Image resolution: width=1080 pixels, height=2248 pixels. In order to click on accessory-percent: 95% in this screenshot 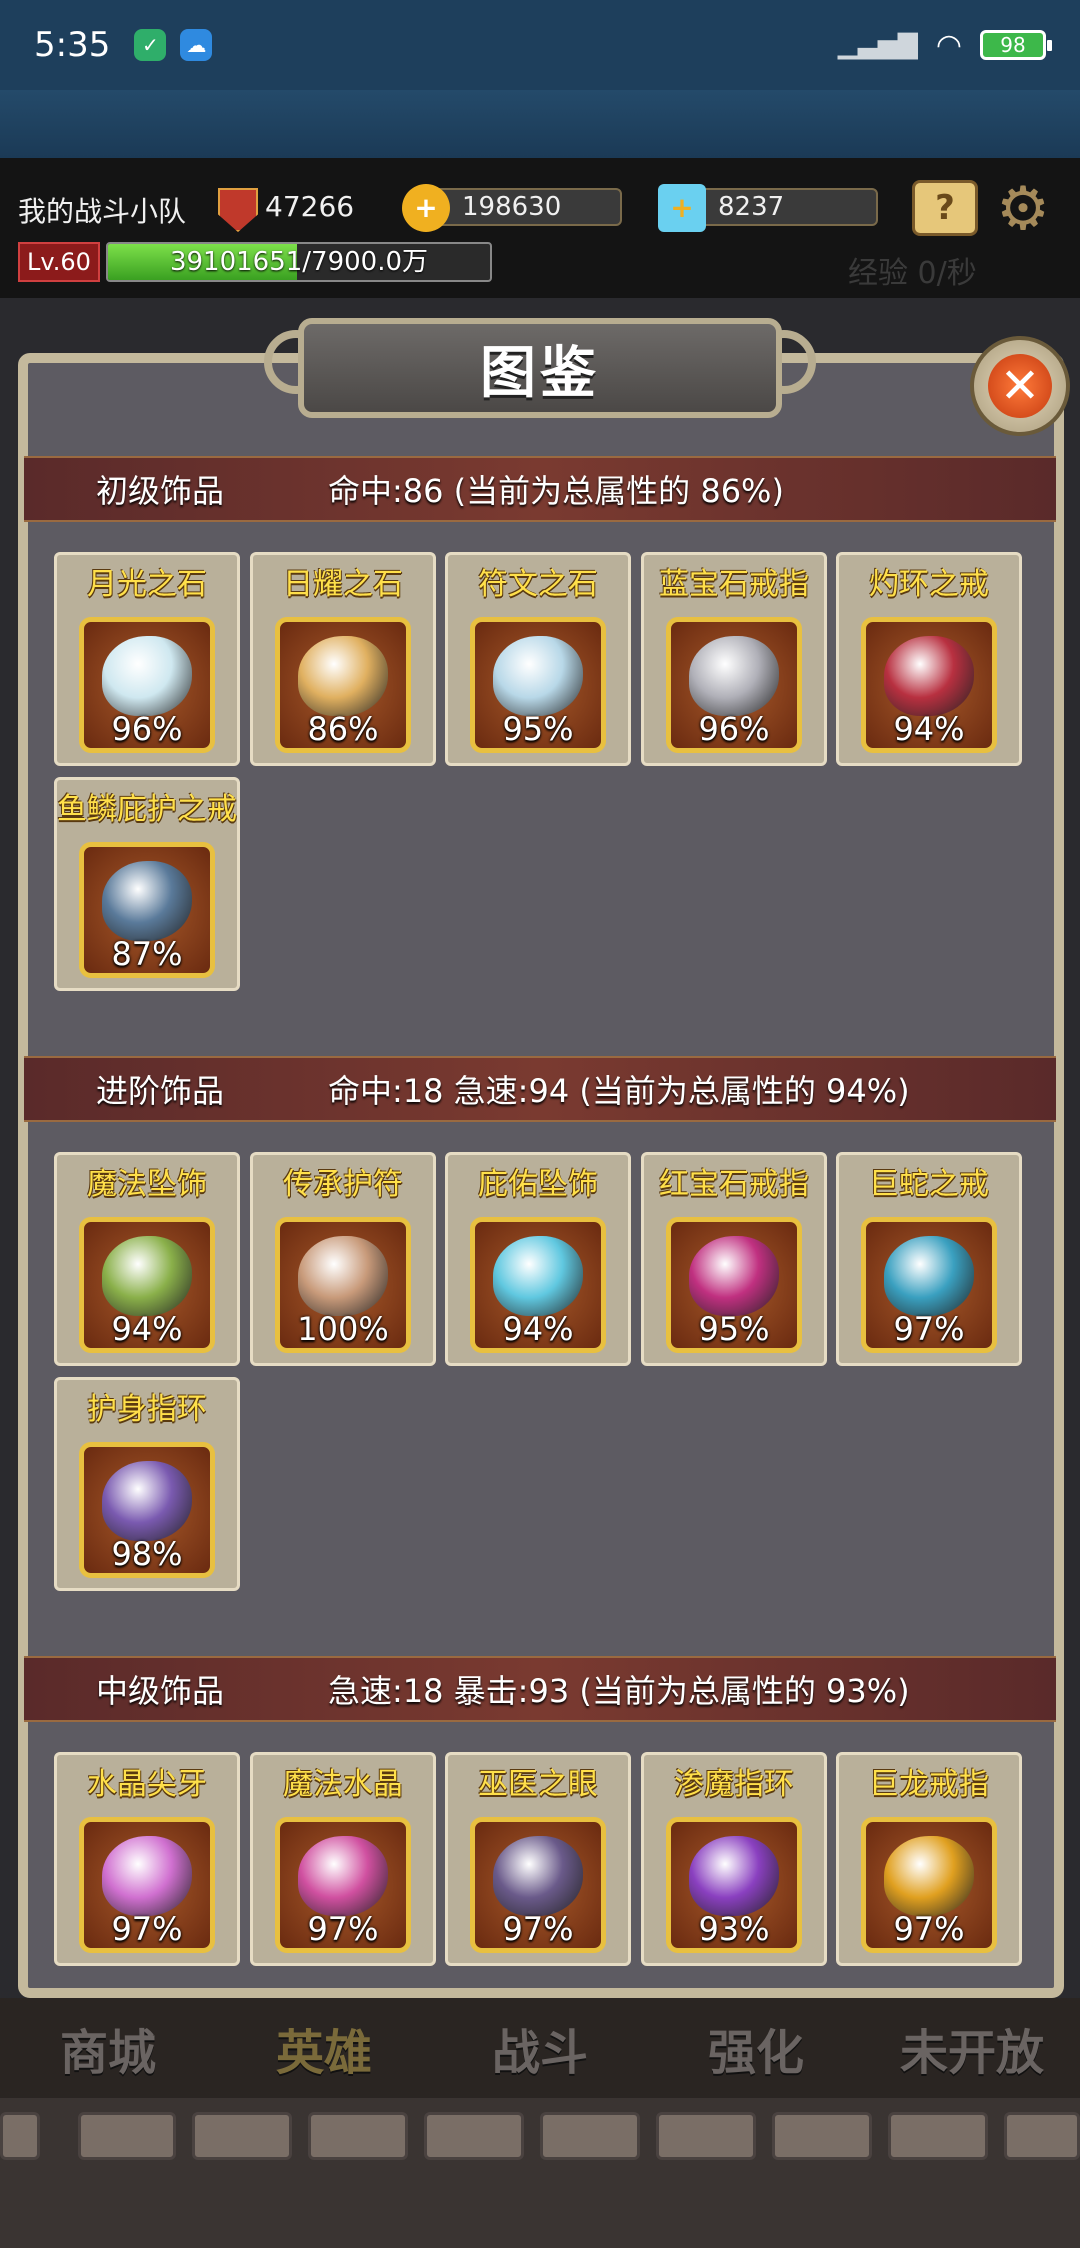, I will do `click(734, 1329)`.